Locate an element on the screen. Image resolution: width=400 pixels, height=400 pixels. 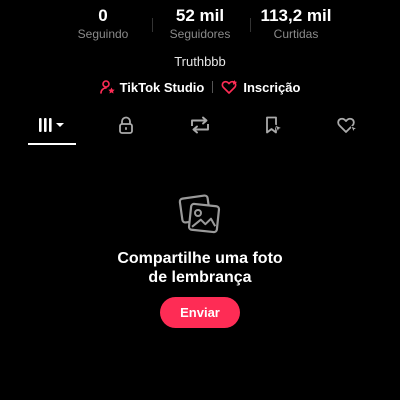
heart-badge-icon is located at coordinates (230, 87).